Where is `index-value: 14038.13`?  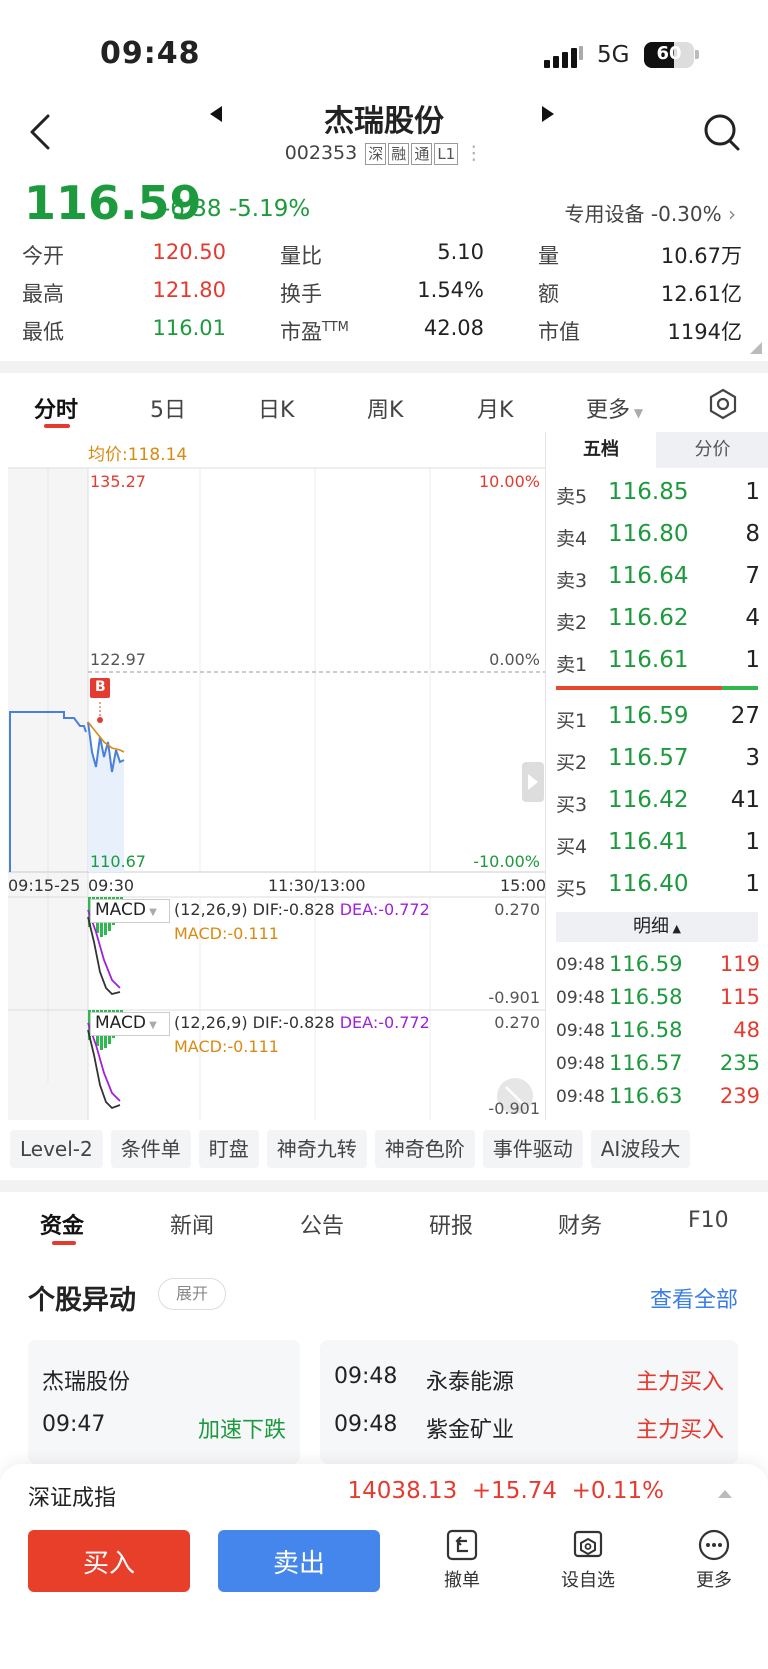 index-value: 14038.13 is located at coordinates (402, 1491).